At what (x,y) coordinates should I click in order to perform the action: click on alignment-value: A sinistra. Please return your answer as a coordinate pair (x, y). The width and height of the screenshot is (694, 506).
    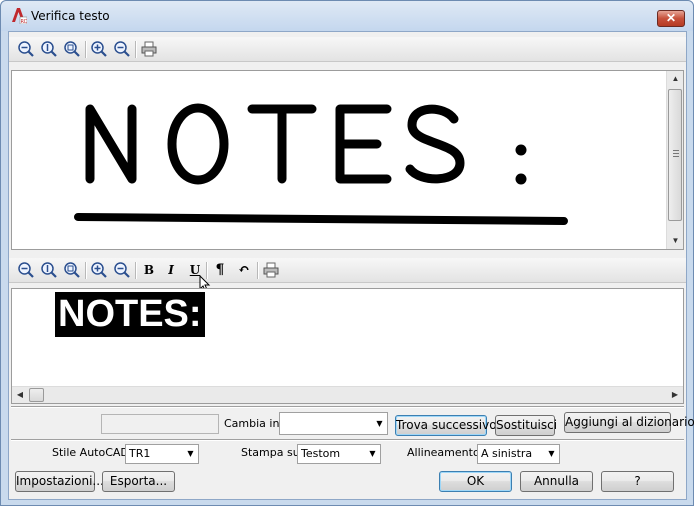
    Looking at the image, I should click on (507, 453).